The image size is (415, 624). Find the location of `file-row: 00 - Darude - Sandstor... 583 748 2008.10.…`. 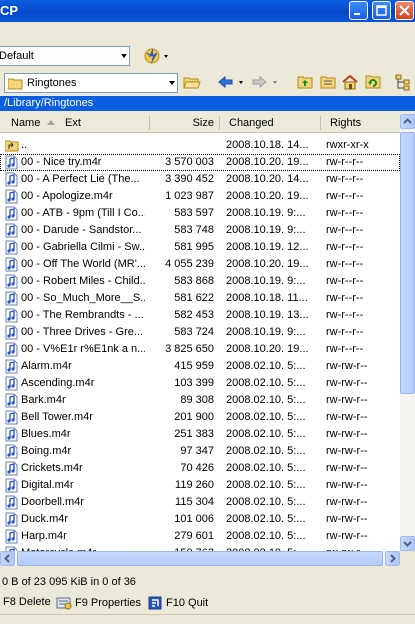

file-row: 00 - Darude - Sandstor... 583 748 2008.10.… is located at coordinates (200, 230).